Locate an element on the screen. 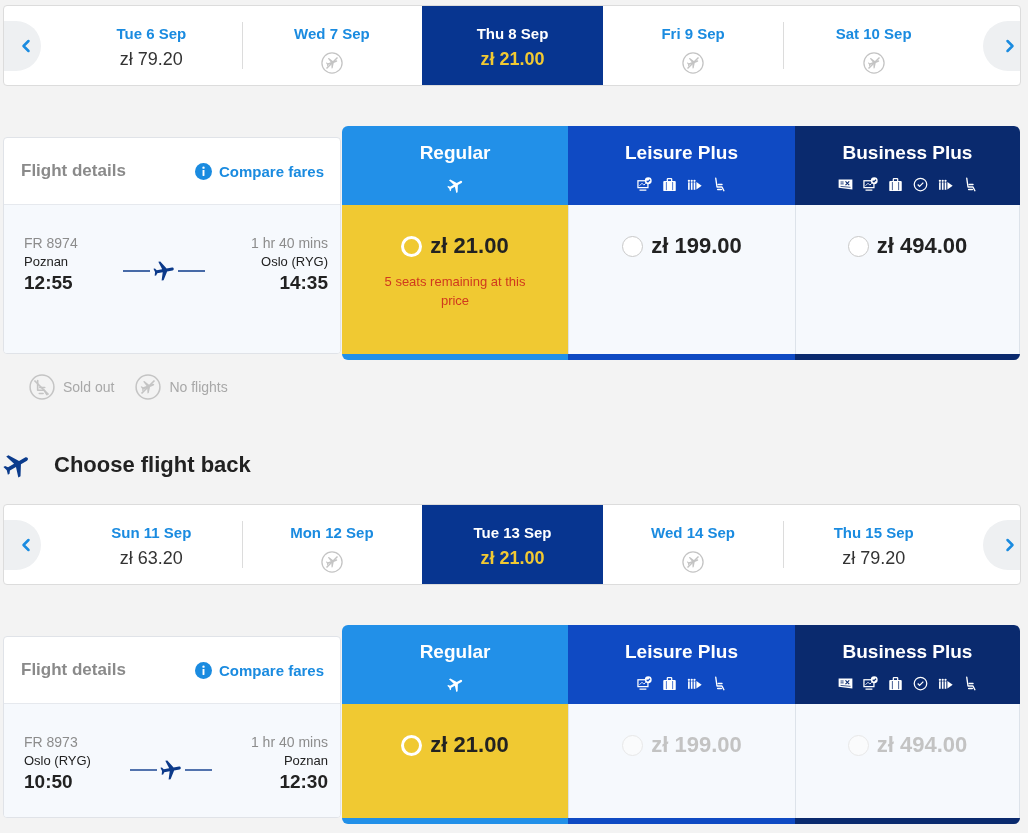  date-tab: Fri 9 Sep is located at coordinates (693, 45).